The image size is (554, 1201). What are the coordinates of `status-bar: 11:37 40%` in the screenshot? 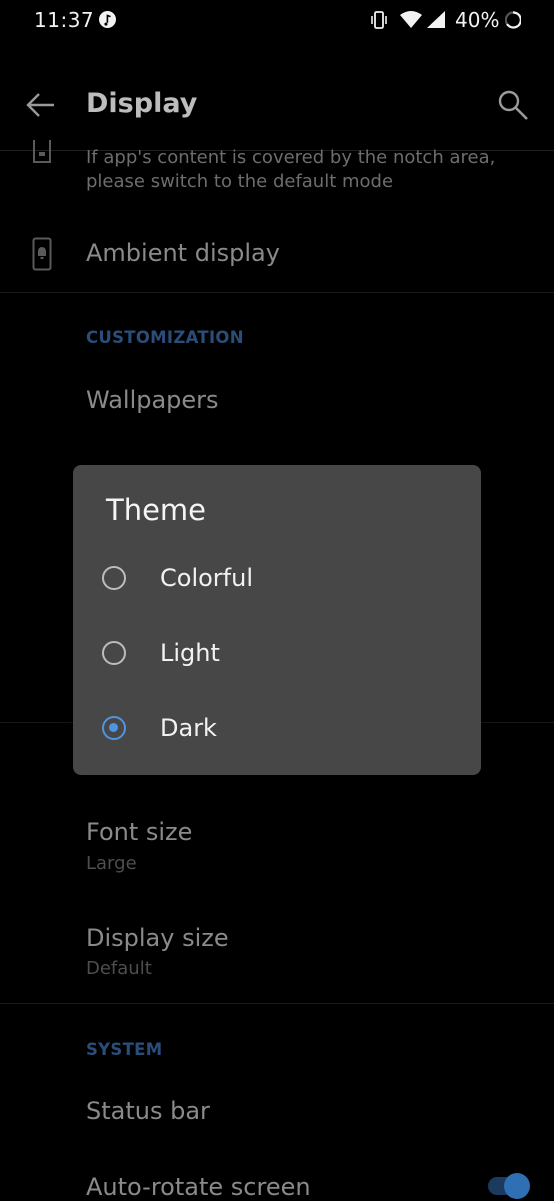 It's located at (277, 22).